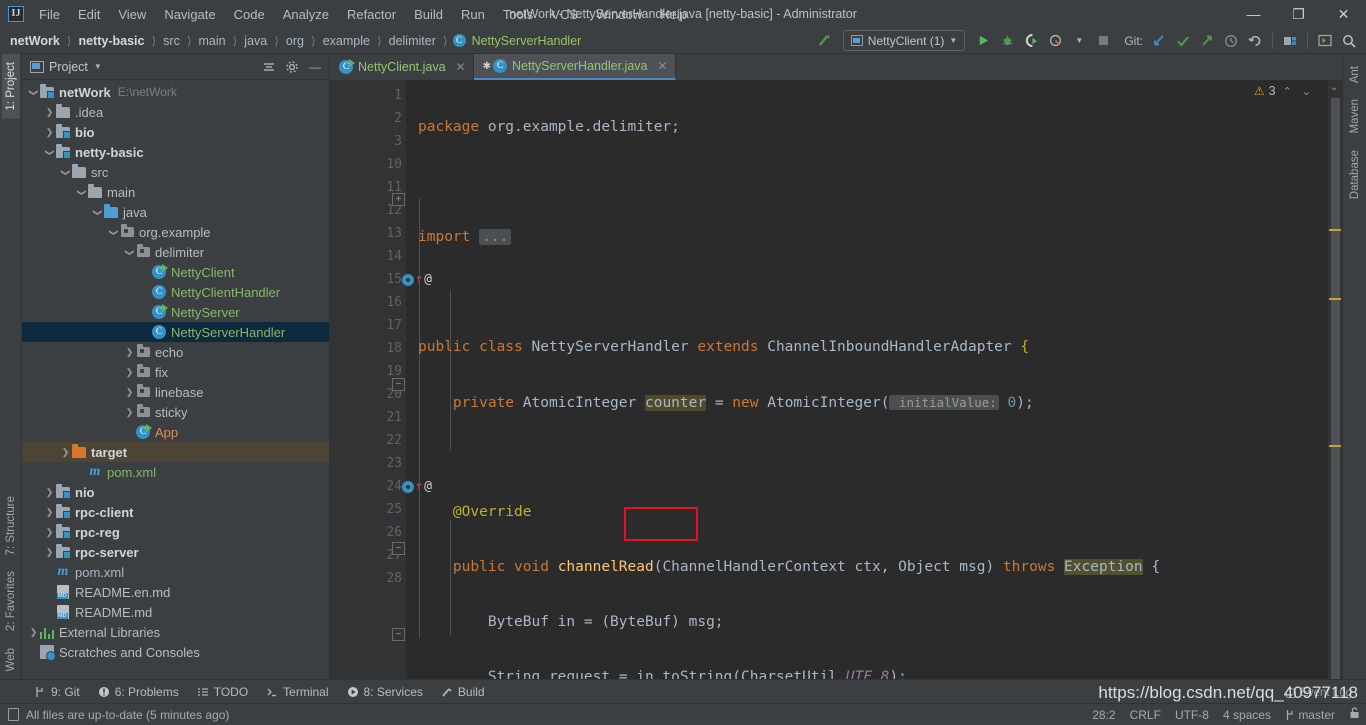 The image size is (1366, 725). What do you see at coordinates (1145, 715) in the screenshot?
I see `line-separator: CRLF` at bounding box center [1145, 715].